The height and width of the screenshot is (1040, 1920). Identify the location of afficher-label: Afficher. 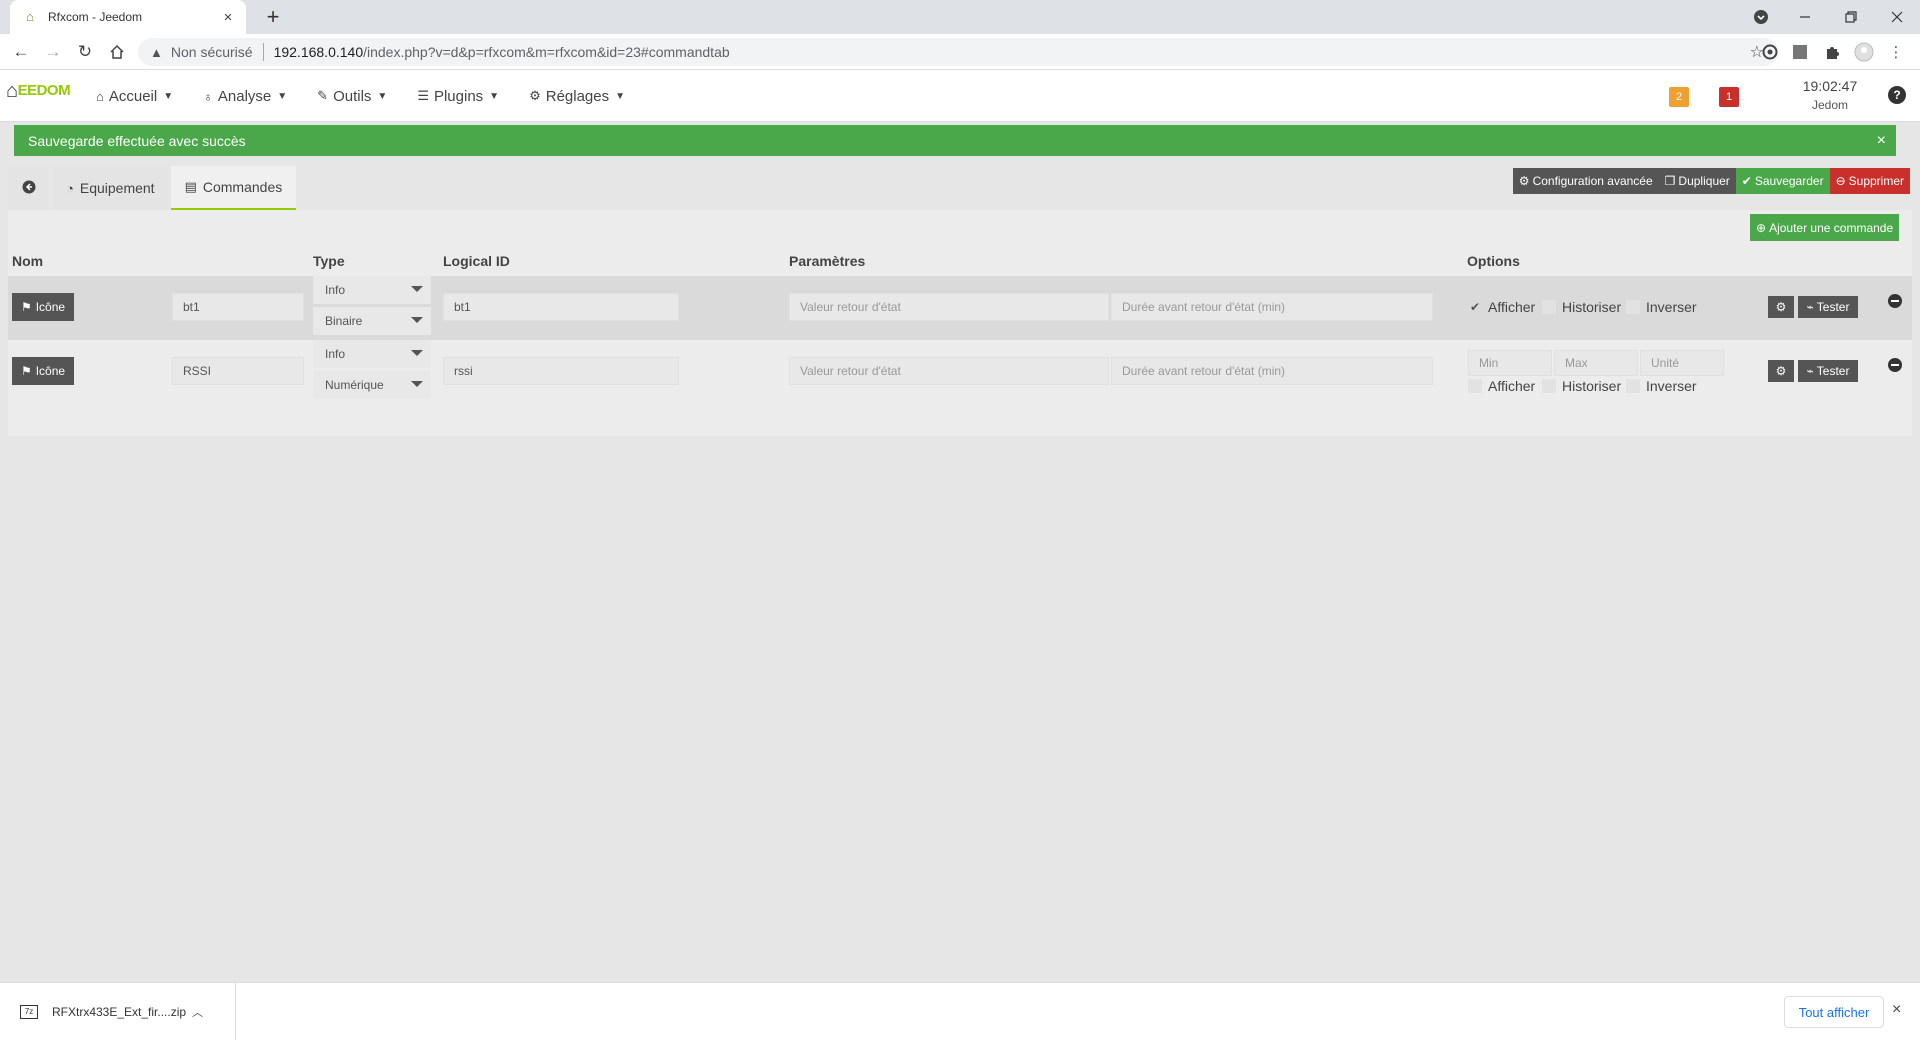
(1512, 307).